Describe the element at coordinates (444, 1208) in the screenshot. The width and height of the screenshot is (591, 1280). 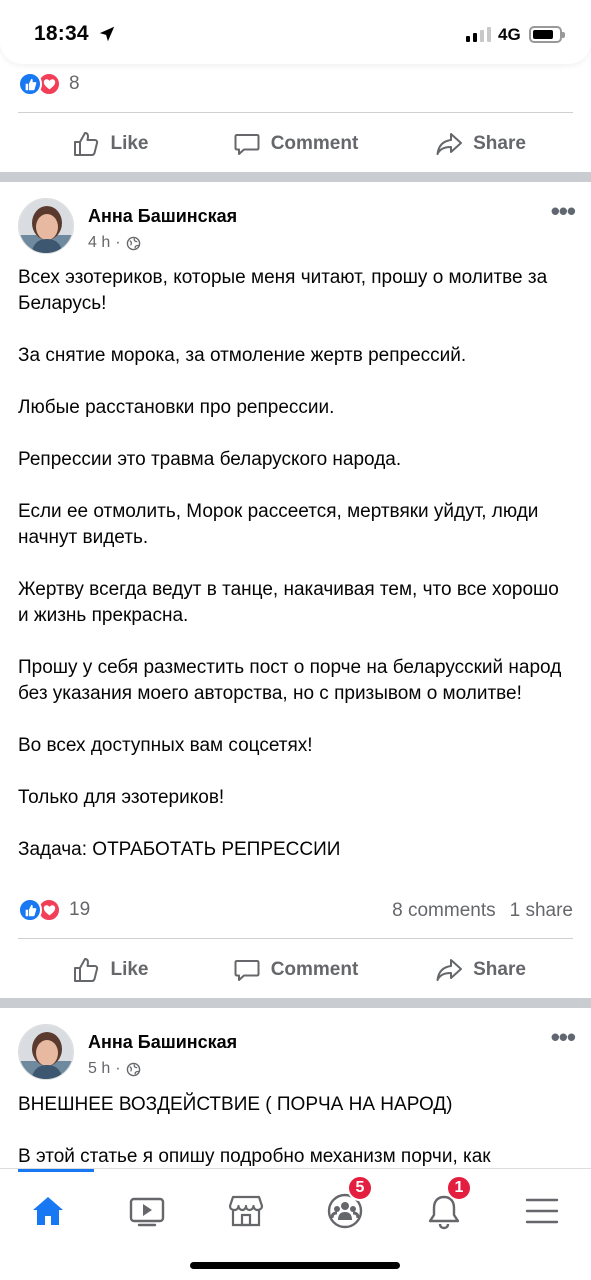
I see `tab-notifications: 1` at that location.